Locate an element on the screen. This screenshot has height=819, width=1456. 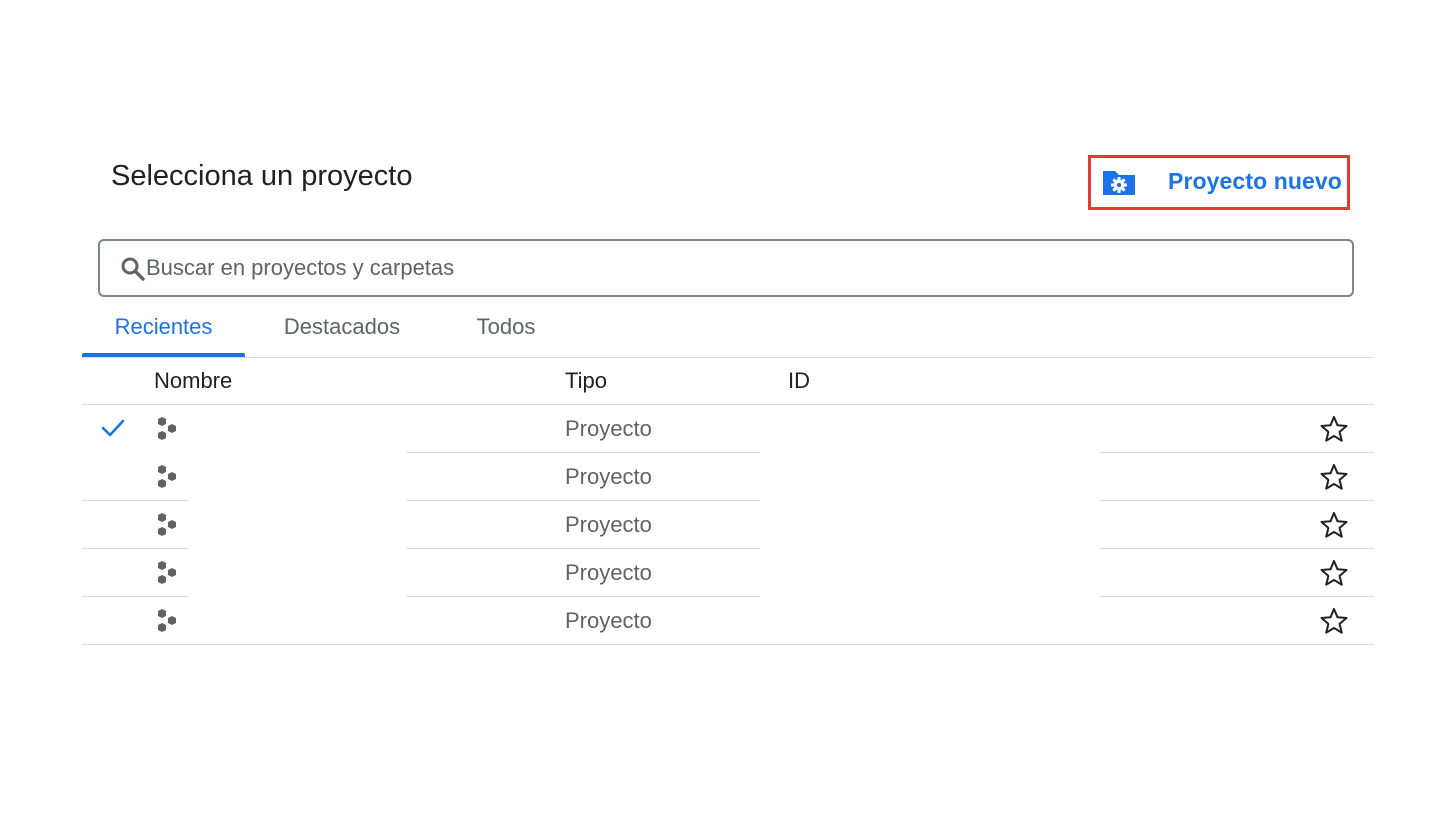
tab-destacados: Destacados is located at coordinates (342, 330).